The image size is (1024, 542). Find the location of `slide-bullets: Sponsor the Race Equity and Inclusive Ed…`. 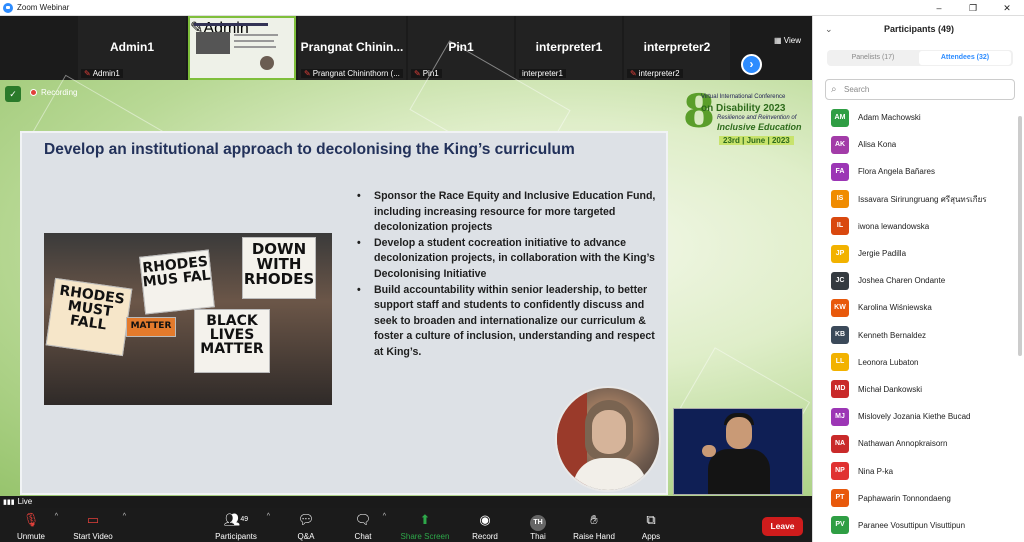

slide-bullets: Sponsor the Race Equity and Inclusive Ed… is located at coordinates (509, 275).